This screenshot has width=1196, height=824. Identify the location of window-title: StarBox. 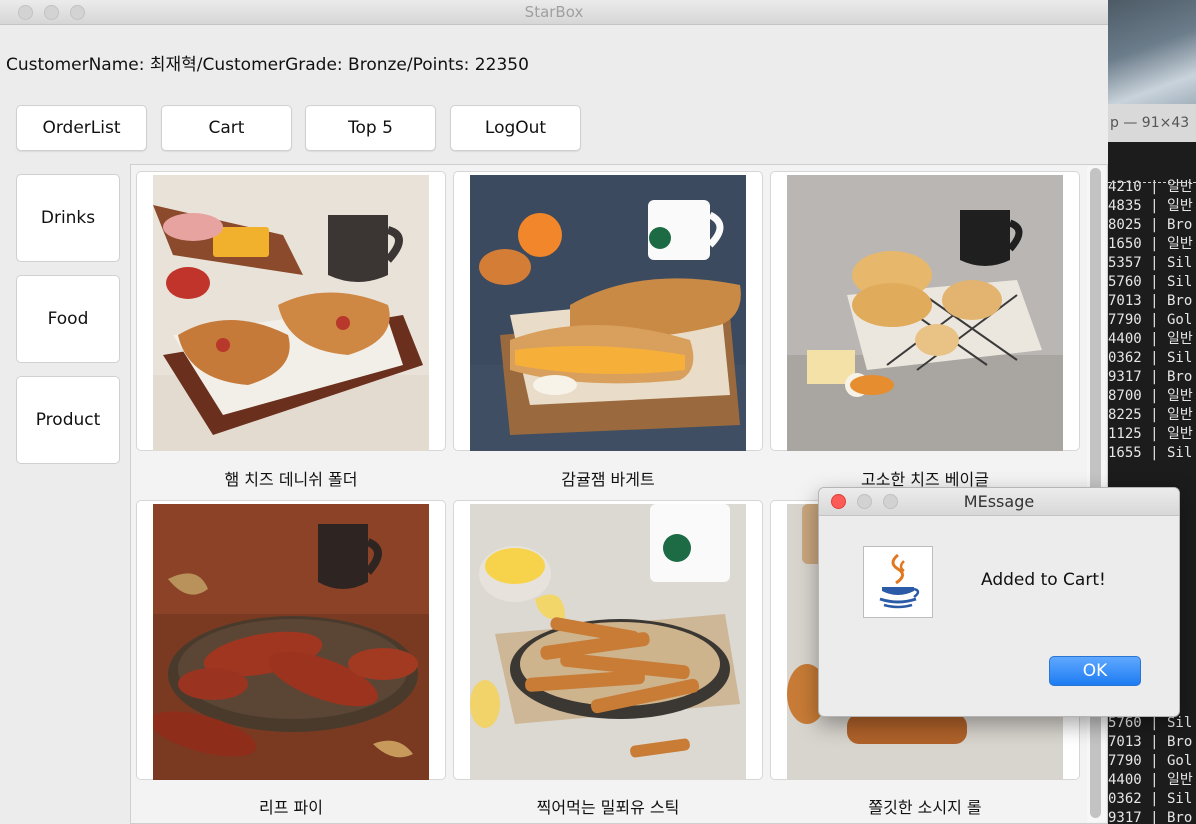
(554, 12).